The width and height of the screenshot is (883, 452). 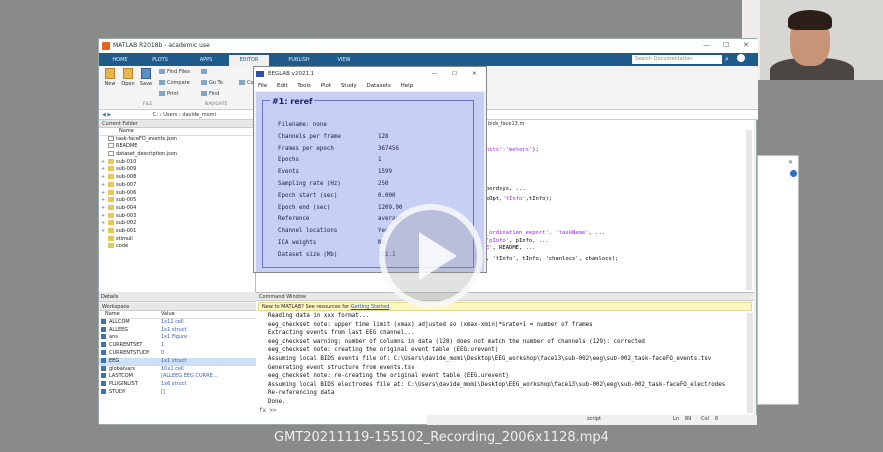 I want to click on command-prompt: fx >>, so click(x=267, y=411).